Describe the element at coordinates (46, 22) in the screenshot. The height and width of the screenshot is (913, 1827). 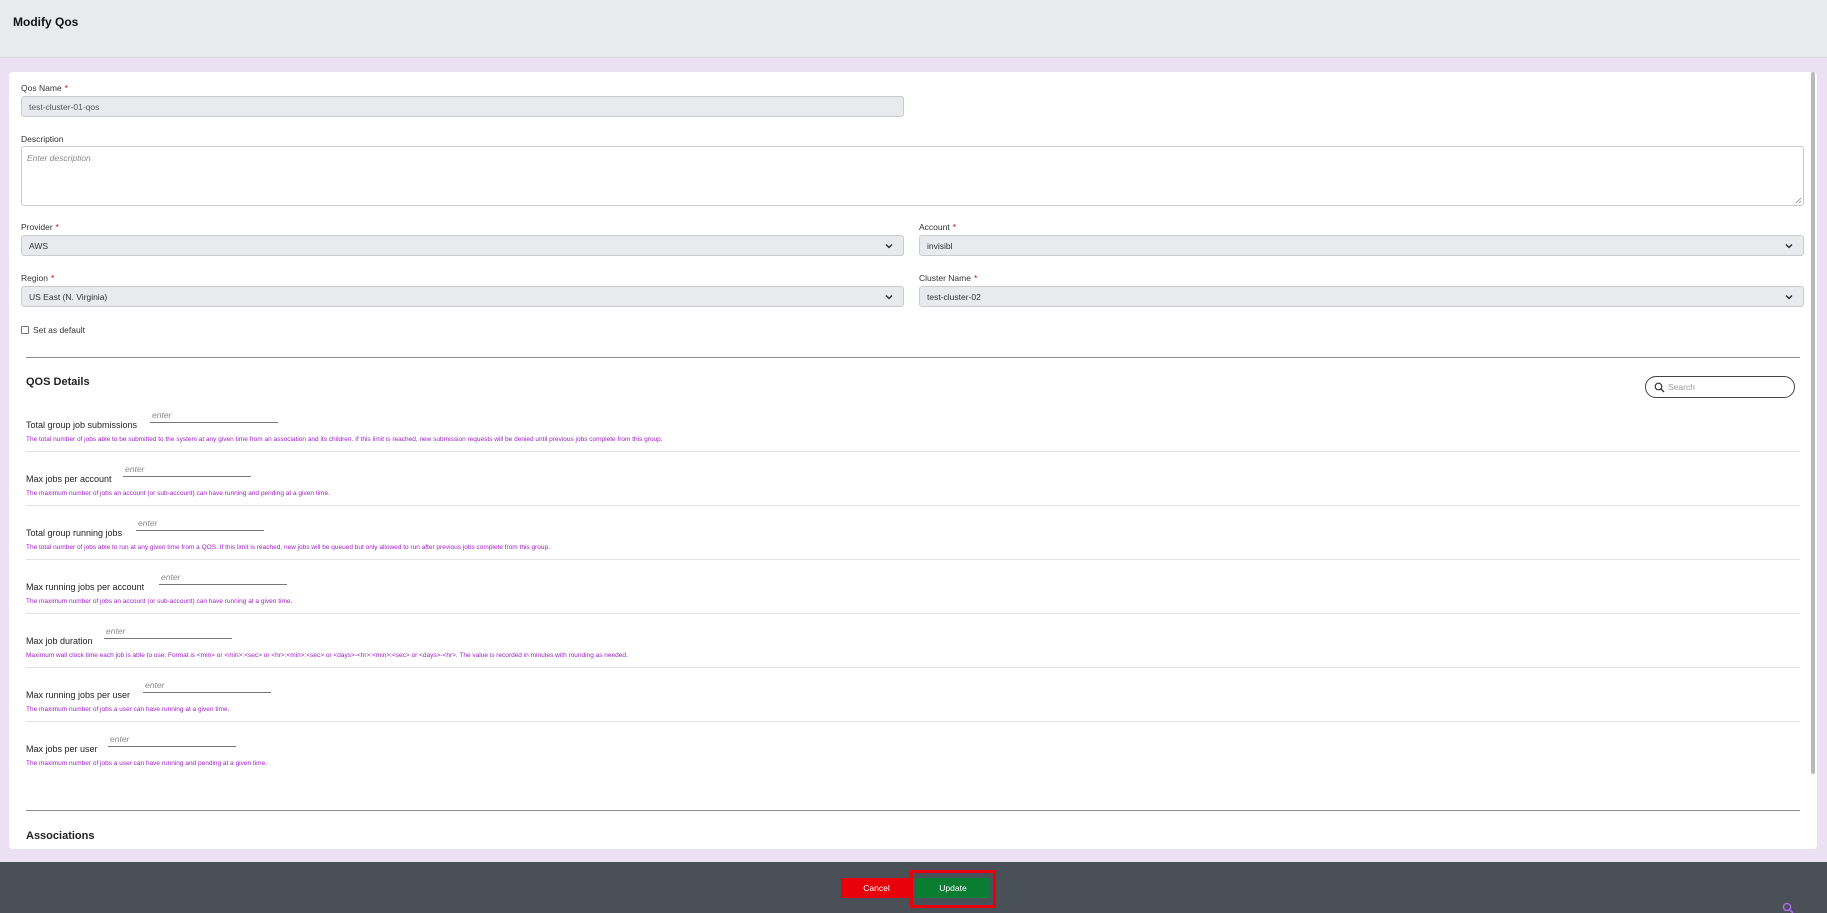
I see `page-title: Modify Qos` at that location.